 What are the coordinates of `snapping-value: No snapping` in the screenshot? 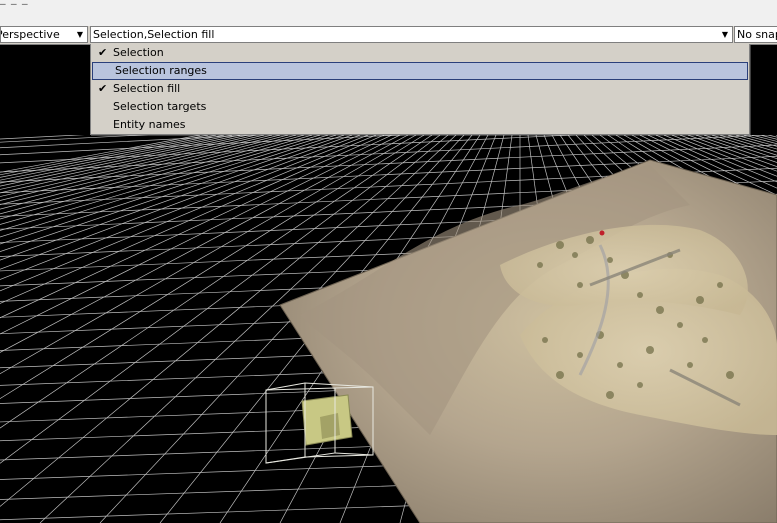 It's located at (757, 34).